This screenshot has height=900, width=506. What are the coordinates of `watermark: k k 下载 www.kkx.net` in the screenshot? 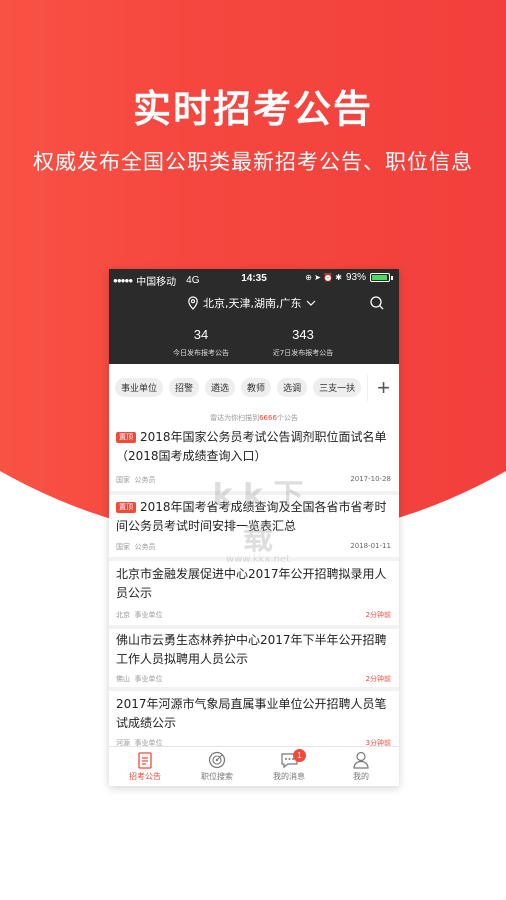 It's located at (258, 517).